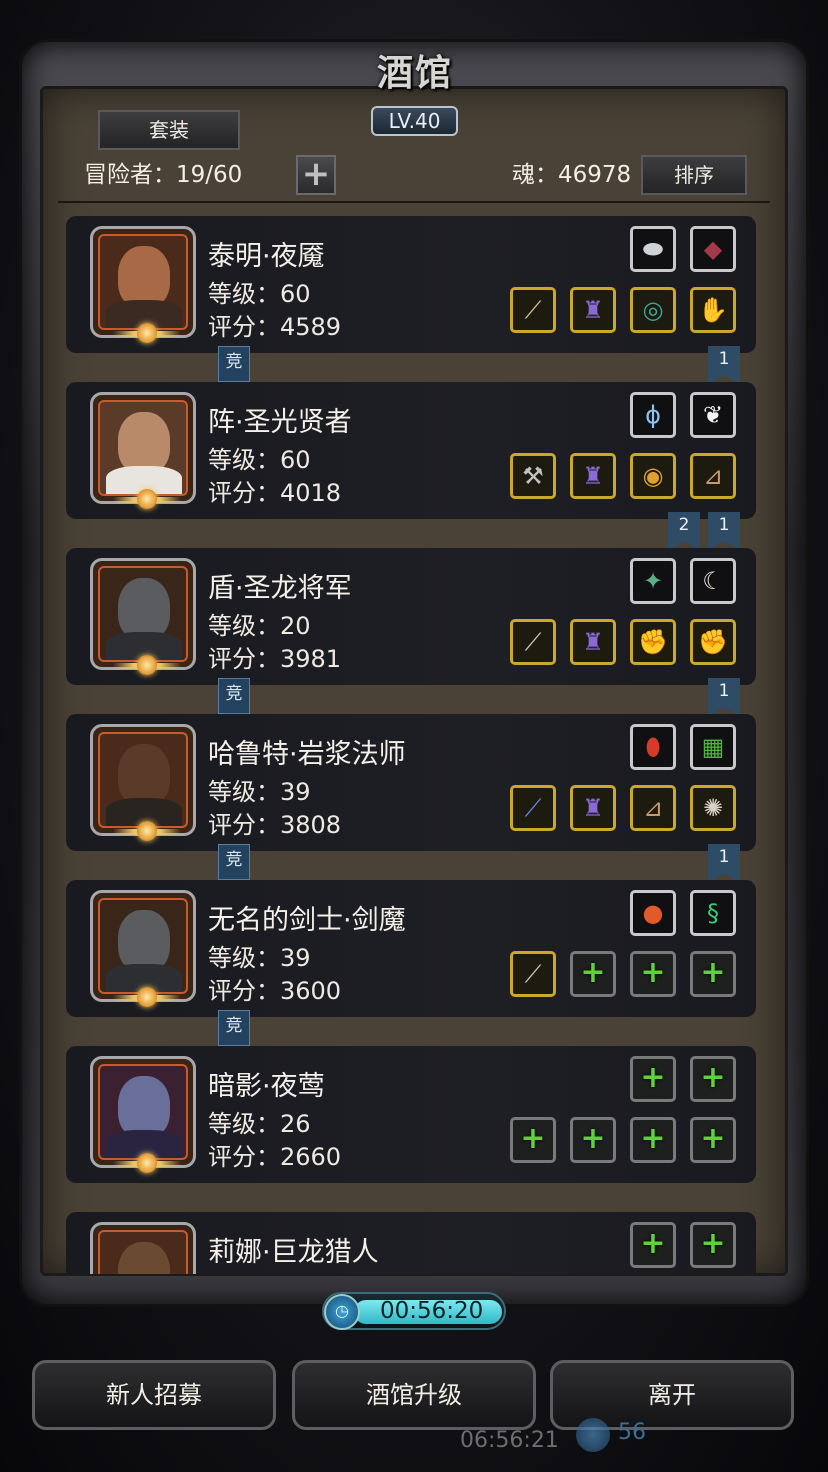  Describe the element at coordinates (572, 175) in the screenshot. I see `soul-count: 魂：46978` at that location.